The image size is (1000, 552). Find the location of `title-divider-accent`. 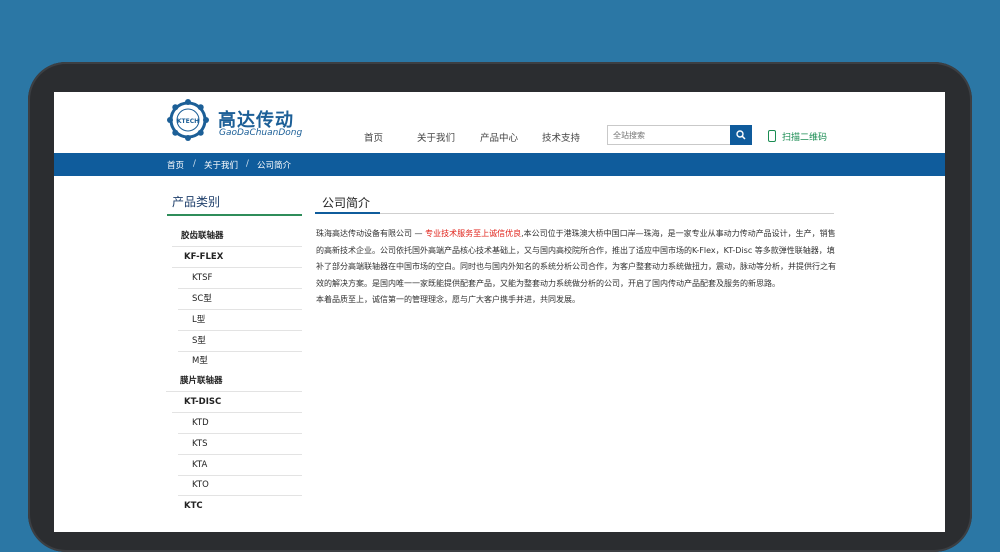

title-divider-accent is located at coordinates (347, 213).